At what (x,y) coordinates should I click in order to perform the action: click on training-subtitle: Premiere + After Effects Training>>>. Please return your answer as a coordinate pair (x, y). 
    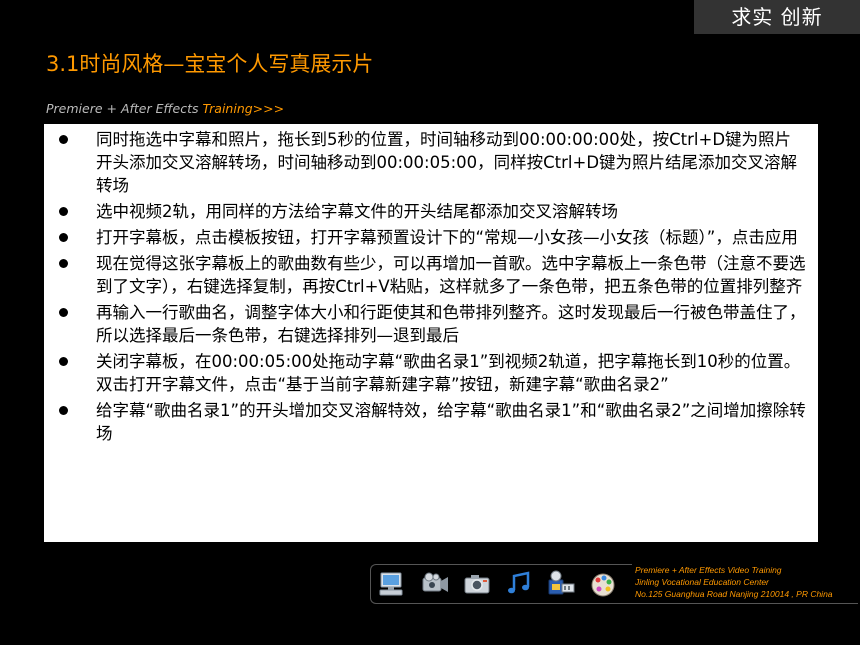
    Looking at the image, I should click on (165, 108).